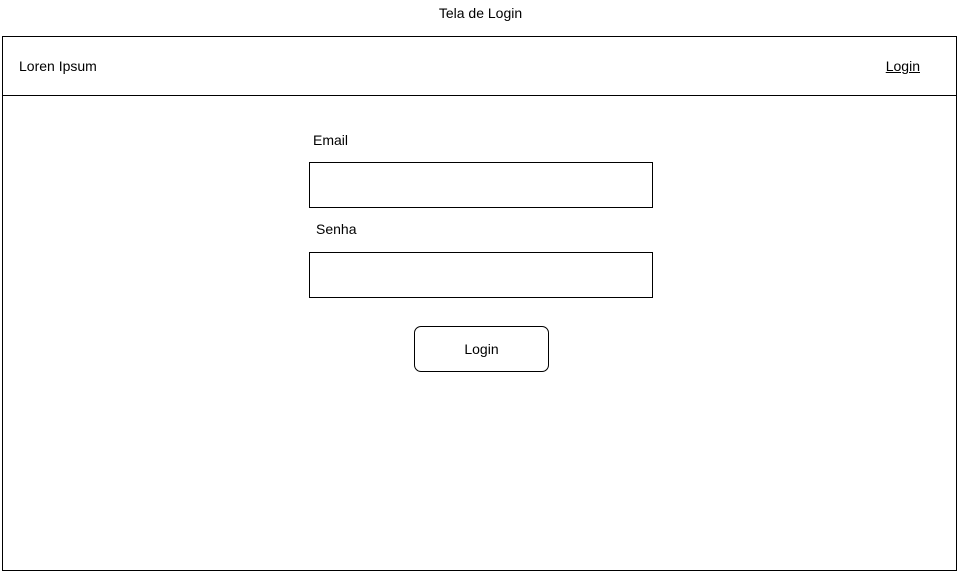 The width and height of the screenshot is (961, 576). I want to click on password-label: Senha, so click(336, 229).